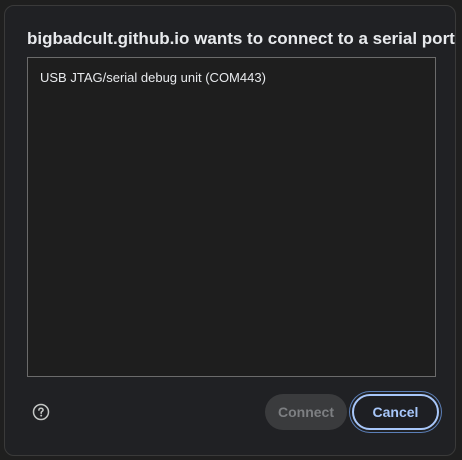 The width and height of the screenshot is (462, 460). Describe the element at coordinates (395, 412) in the screenshot. I see `cancel-button: Cancel` at that location.